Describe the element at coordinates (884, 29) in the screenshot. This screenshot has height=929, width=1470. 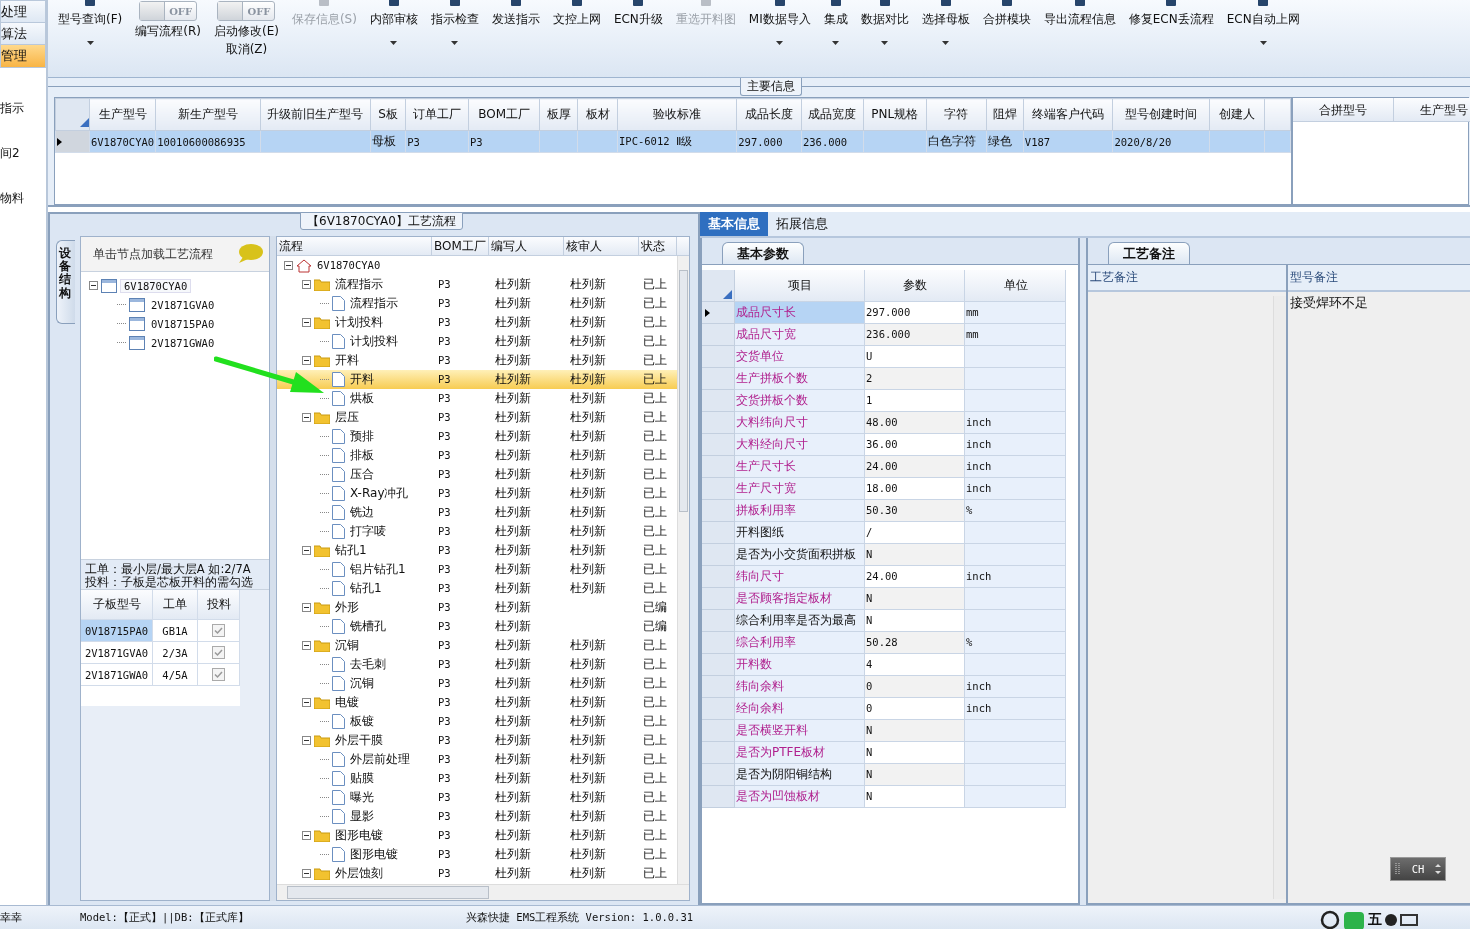
I see `toolbar-button: 数据对比` at that location.